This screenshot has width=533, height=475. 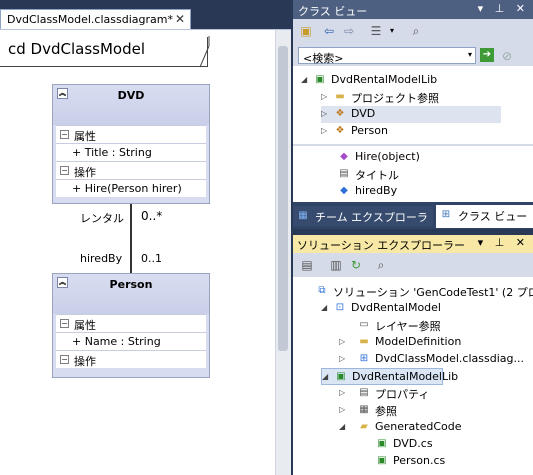 What do you see at coordinates (131, 294) in the screenshot?
I see `class-header: ︽ Person` at bounding box center [131, 294].